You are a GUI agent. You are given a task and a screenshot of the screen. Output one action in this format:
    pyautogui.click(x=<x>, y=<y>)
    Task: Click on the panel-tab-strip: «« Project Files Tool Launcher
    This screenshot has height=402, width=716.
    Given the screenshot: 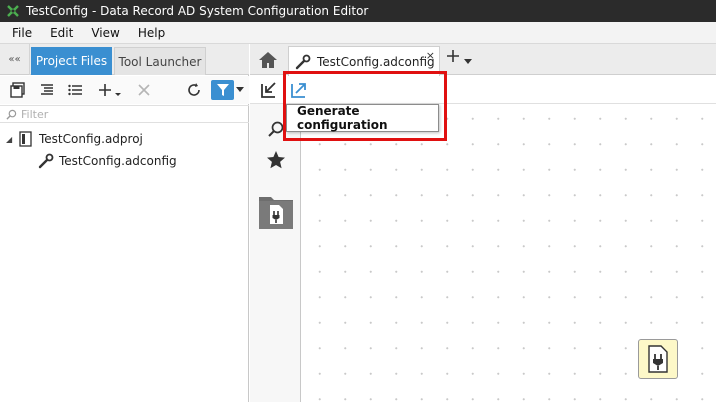 What is the action you would take?
    pyautogui.click(x=124, y=59)
    